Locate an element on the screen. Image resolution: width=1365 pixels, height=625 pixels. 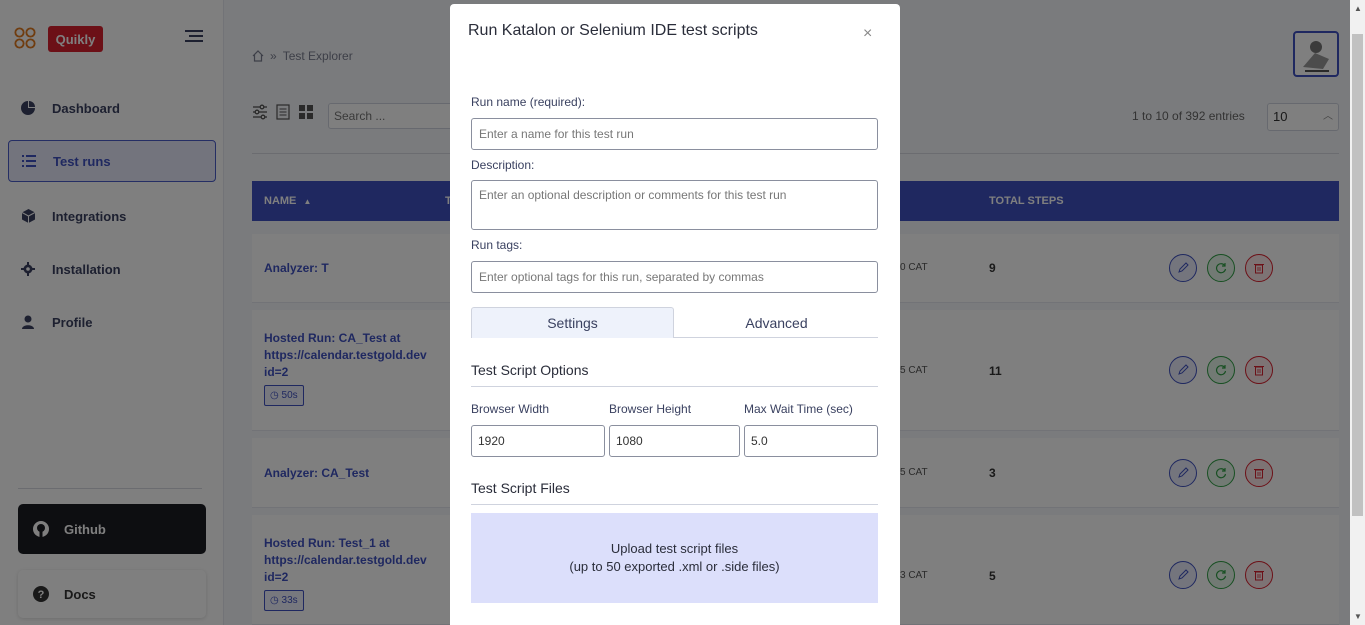
browser-width-label: Browser Width is located at coordinates (510, 409).